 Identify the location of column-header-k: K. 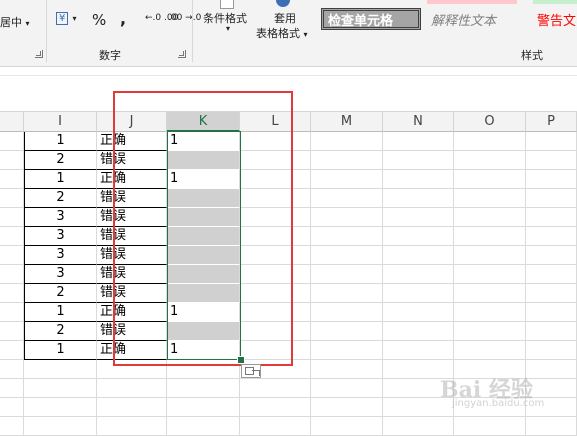
(203, 122).